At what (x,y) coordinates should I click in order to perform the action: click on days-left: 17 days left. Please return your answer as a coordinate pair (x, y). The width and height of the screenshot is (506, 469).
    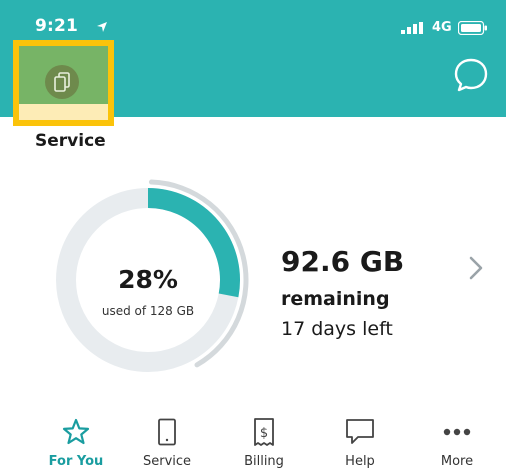
    Looking at the image, I should click on (337, 329).